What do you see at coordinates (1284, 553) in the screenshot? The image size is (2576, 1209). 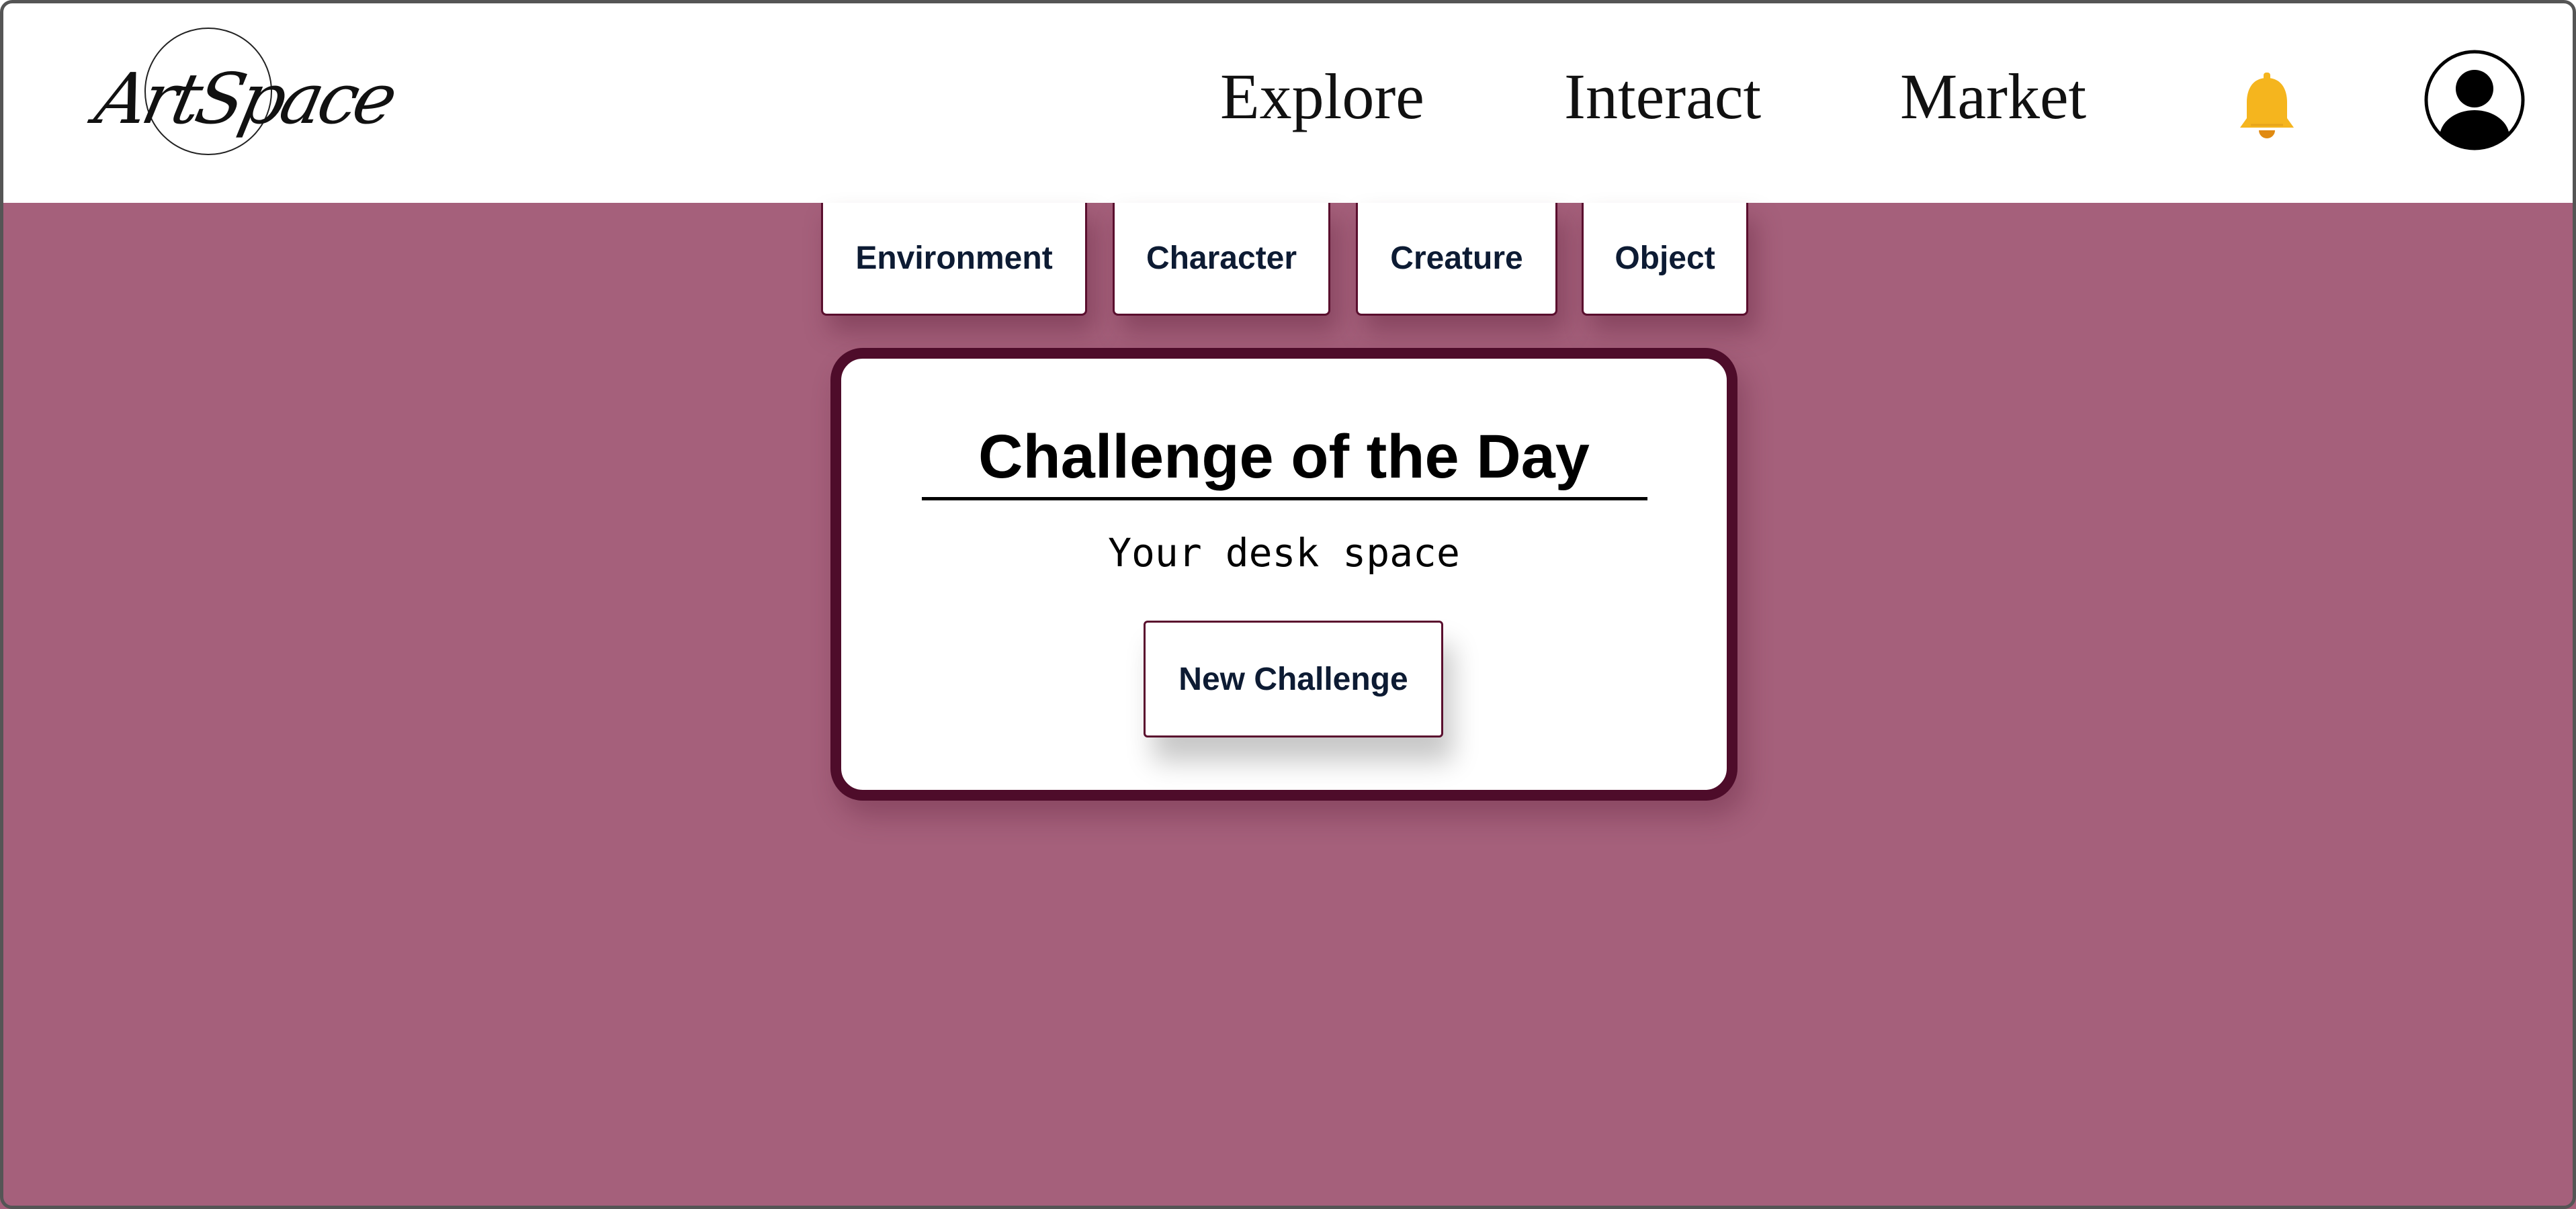 I see `challenge-prompt: Your desk space` at bounding box center [1284, 553].